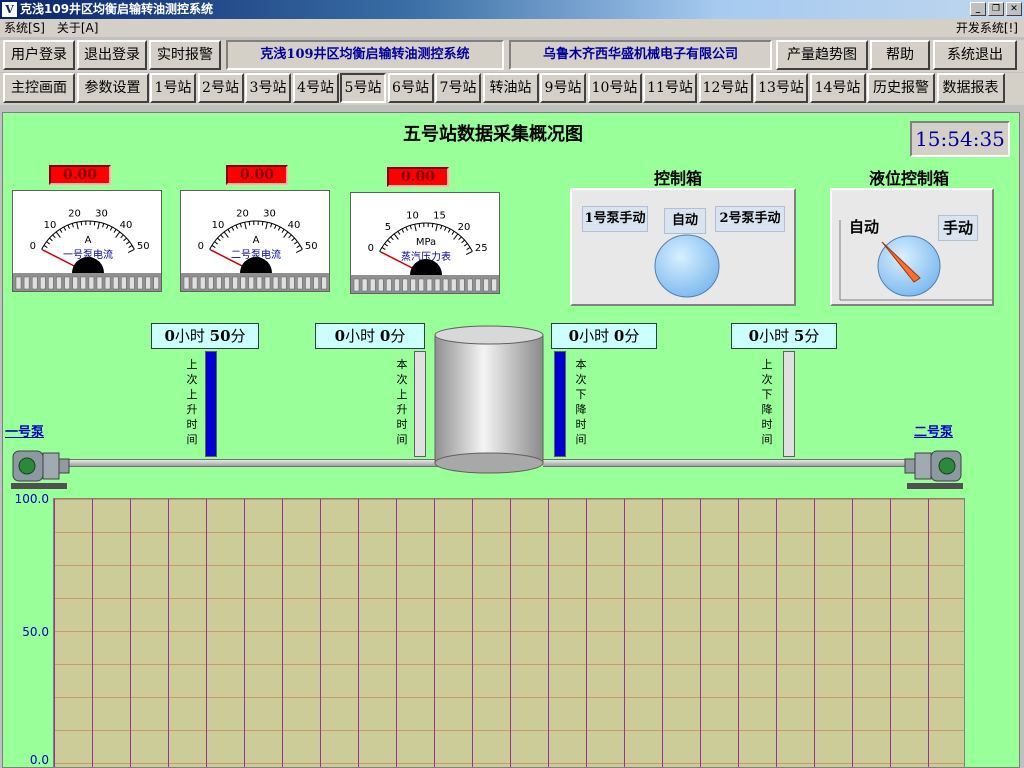 This screenshot has width=1024, height=768. What do you see at coordinates (78, 28) in the screenshot?
I see `menu-about: 关于[A]` at bounding box center [78, 28].